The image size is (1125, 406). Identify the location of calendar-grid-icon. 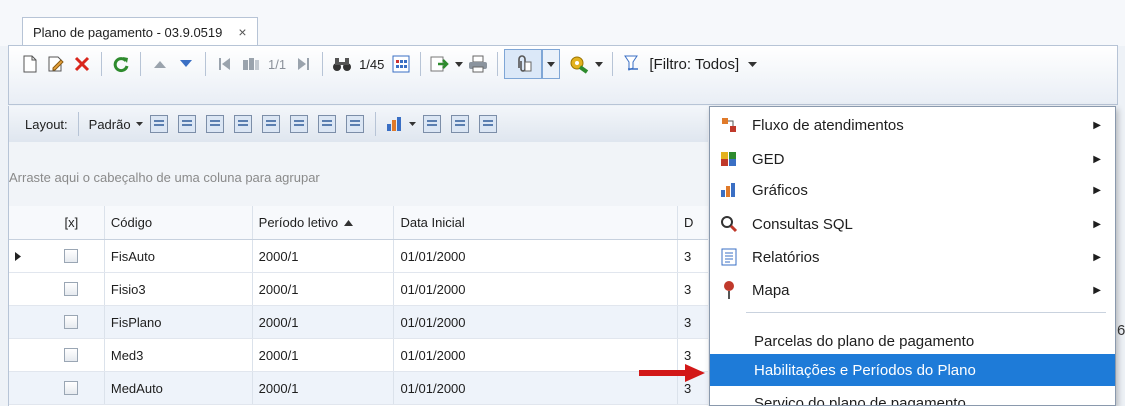
(401, 64).